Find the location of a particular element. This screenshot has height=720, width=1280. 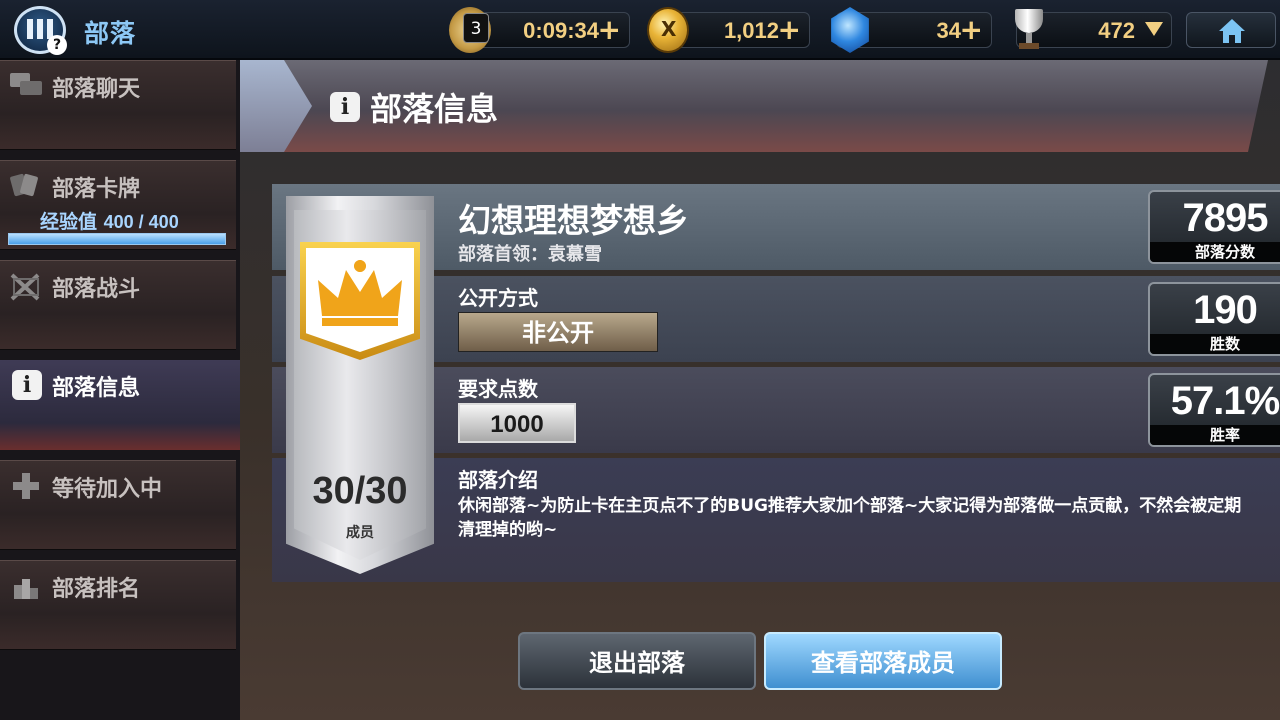

trophy-resource: 472 is located at coordinates (1093, 29).